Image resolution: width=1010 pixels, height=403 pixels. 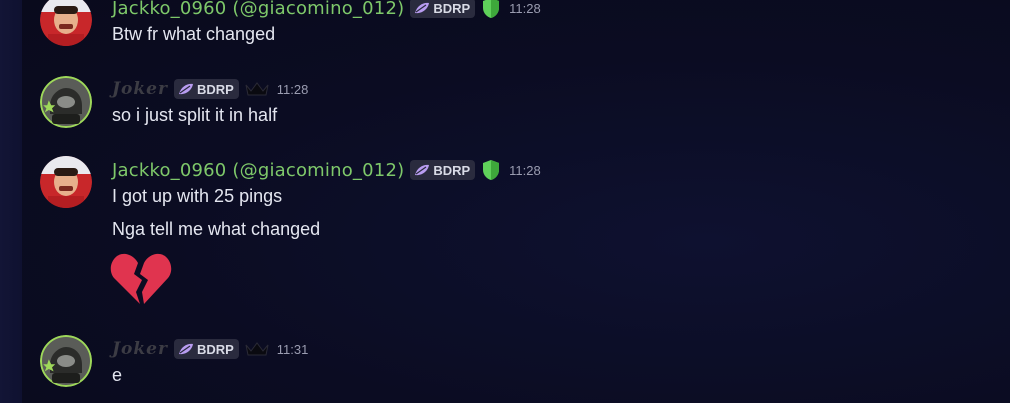 I want to click on timestamp: 11:31, so click(x=293, y=349).